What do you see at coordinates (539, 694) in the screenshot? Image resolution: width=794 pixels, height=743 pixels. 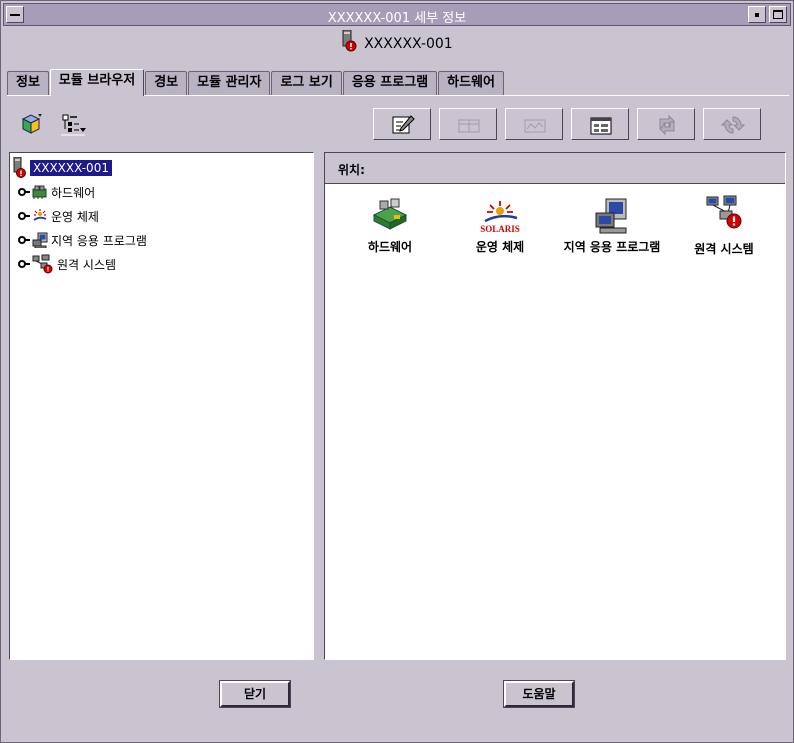 I see `help-button: 도움말` at bounding box center [539, 694].